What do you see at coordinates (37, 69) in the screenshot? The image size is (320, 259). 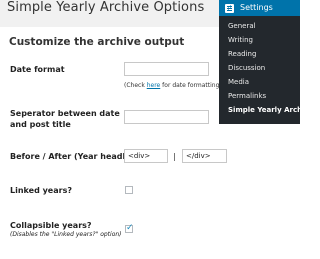 I see `date-format-label: Date format` at bounding box center [37, 69].